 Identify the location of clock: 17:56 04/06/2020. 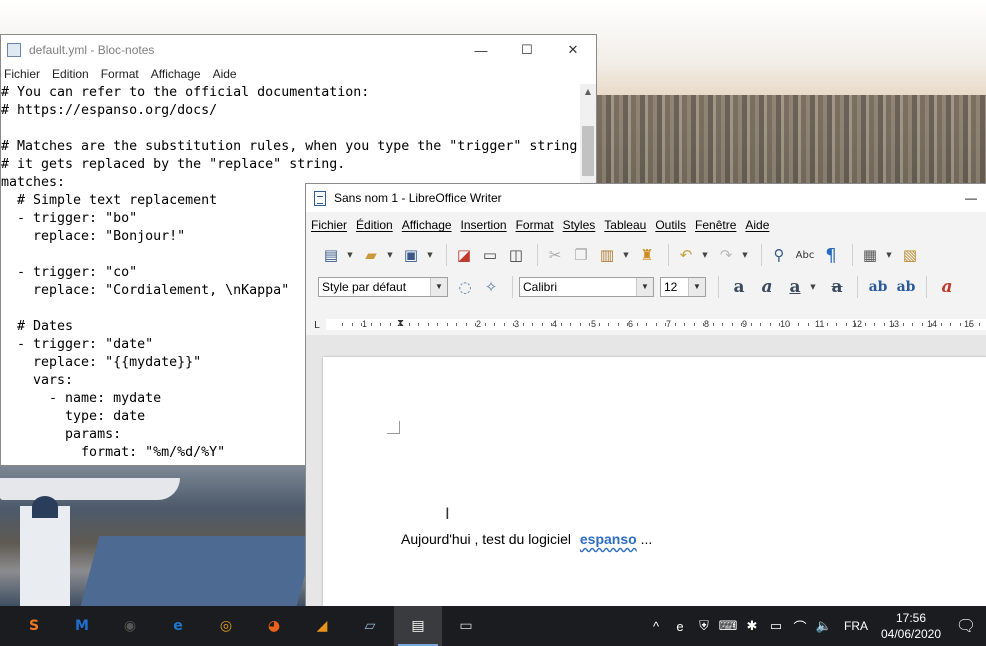
(911, 626).